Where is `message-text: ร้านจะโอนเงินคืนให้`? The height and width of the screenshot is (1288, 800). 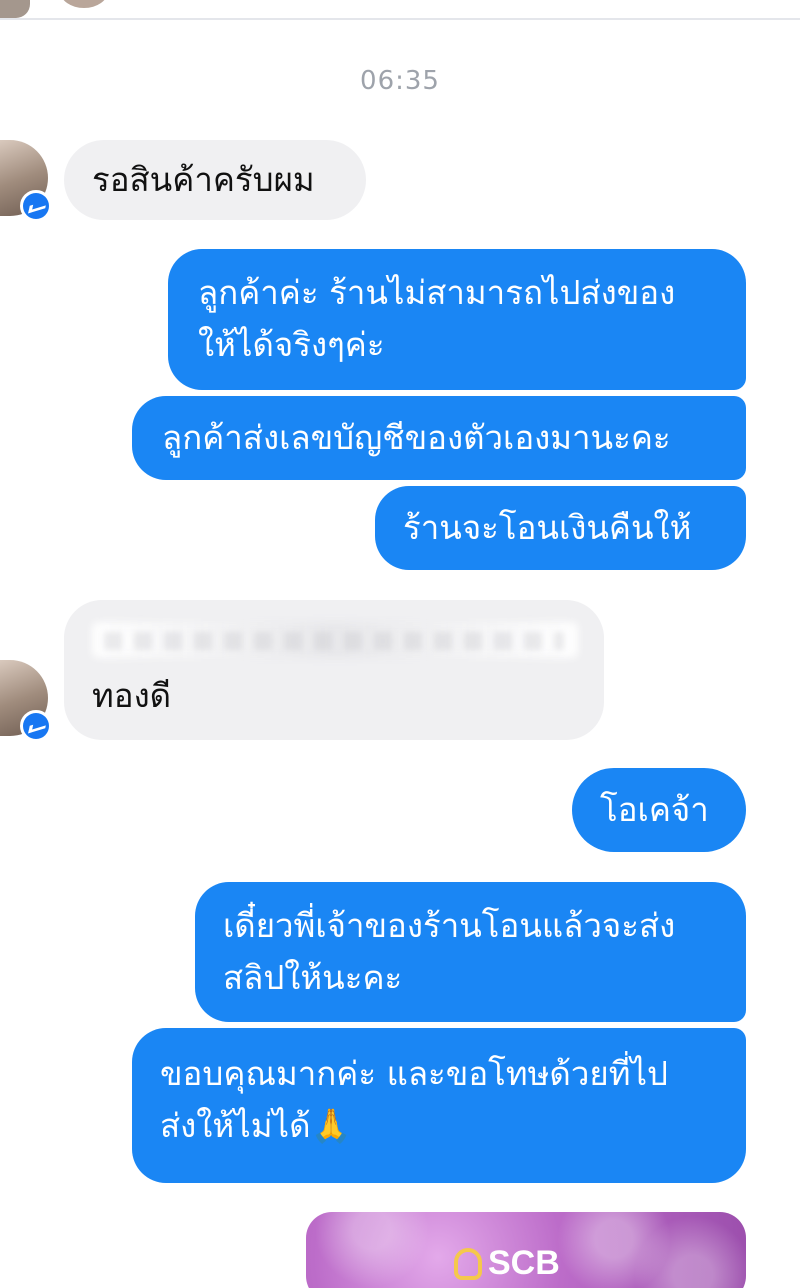
message-text: ร้านจะโอนเงินคืนให้ is located at coordinates (547, 527).